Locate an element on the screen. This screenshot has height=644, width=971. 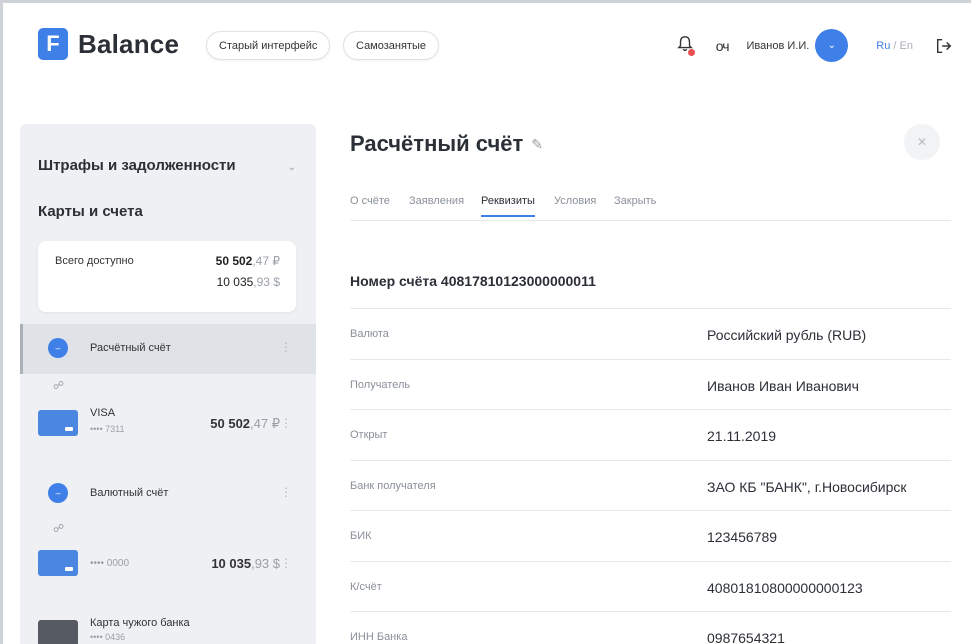
card-number: •••• 7311 is located at coordinates (107, 429).